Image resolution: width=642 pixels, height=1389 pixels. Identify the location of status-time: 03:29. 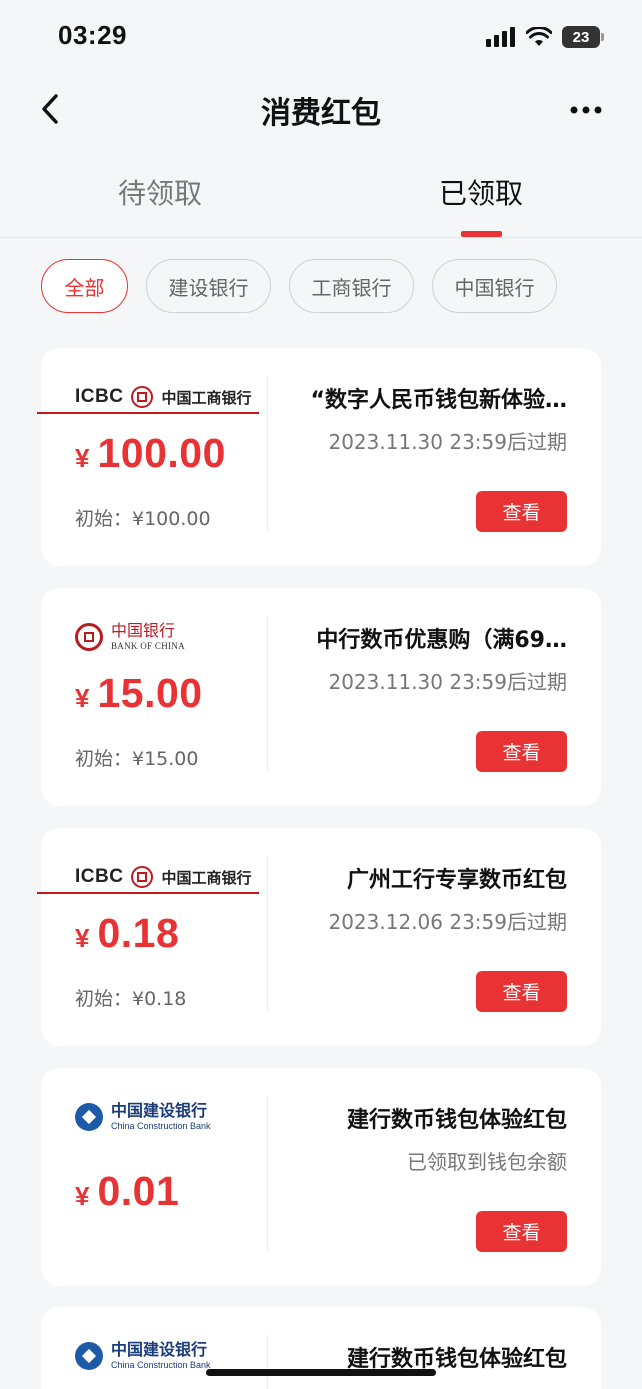
(92, 35).